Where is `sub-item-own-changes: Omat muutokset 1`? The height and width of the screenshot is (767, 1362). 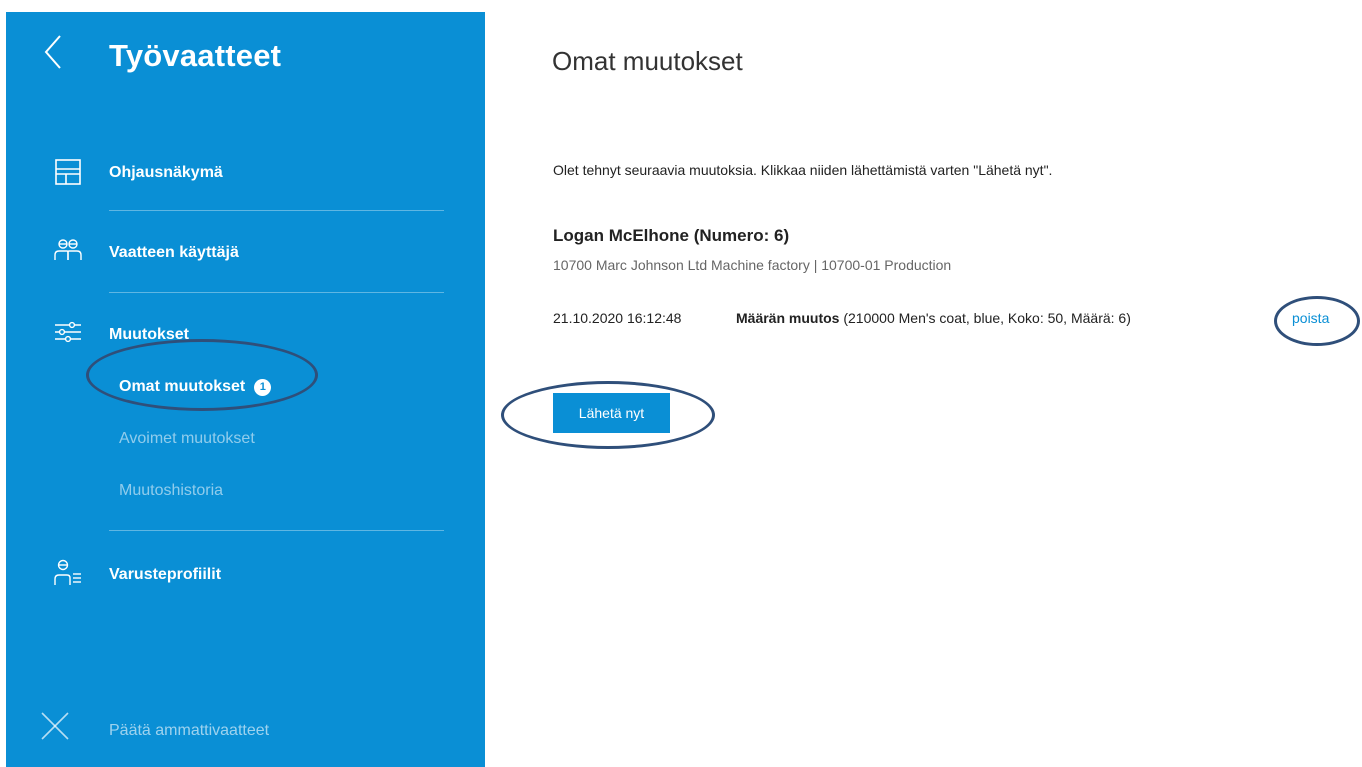 sub-item-own-changes: Omat muutokset 1 is located at coordinates (195, 387).